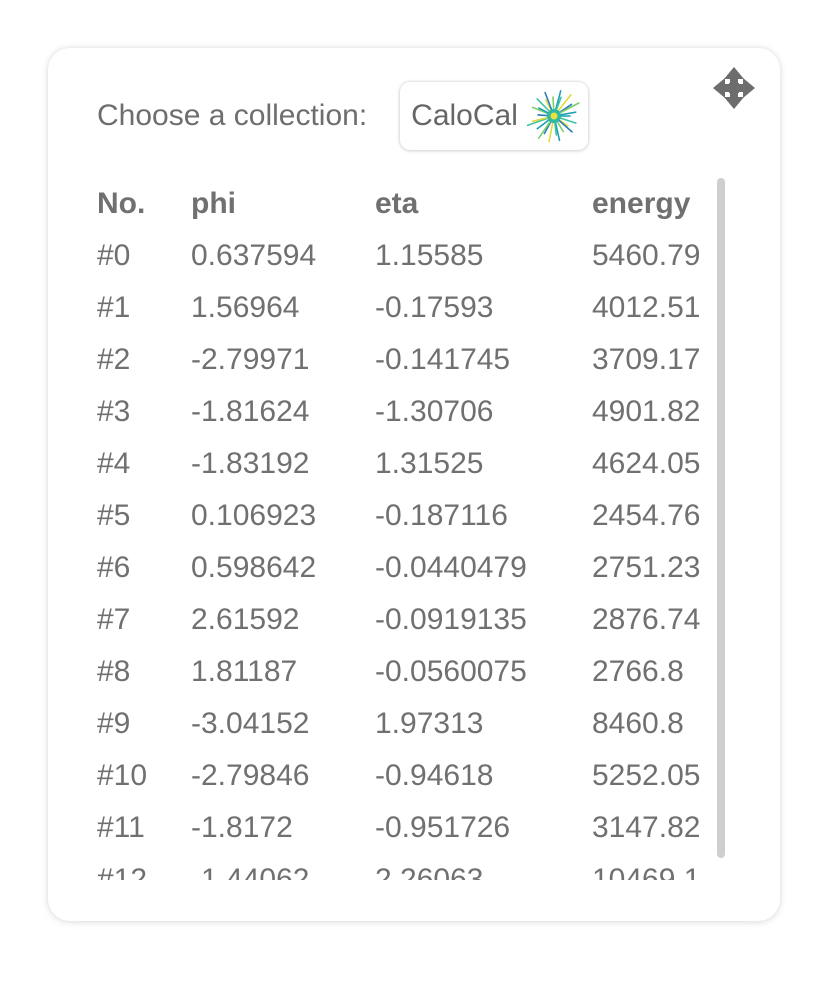 The height and width of the screenshot is (990, 836). What do you see at coordinates (254, 255) in the screenshot?
I see `table-cell-phi: 0.637594` at bounding box center [254, 255].